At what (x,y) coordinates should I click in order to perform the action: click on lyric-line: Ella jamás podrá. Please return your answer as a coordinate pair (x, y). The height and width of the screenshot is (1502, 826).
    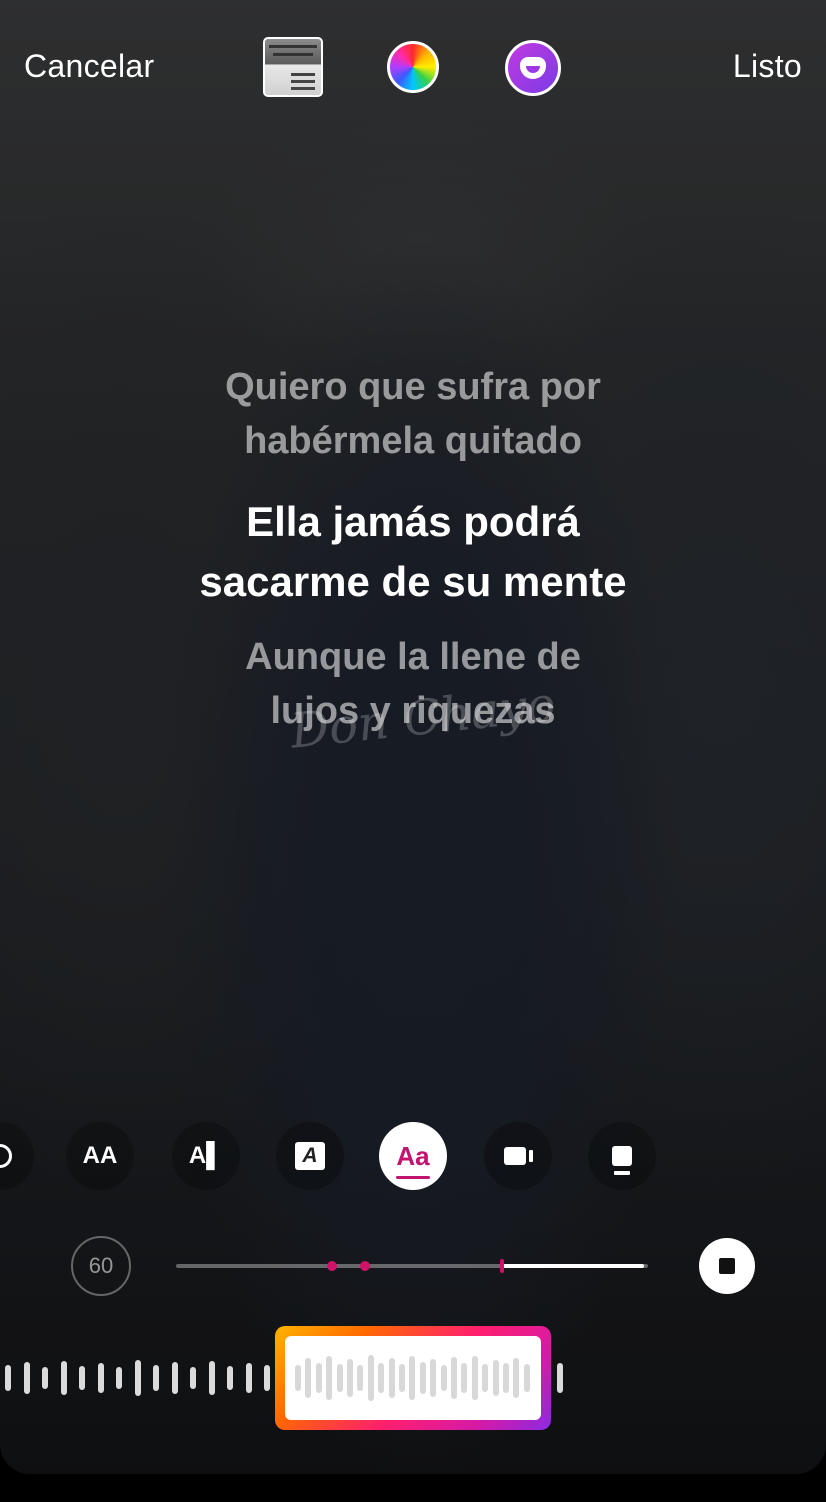
    Looking at the image, I should click on (413, 521).